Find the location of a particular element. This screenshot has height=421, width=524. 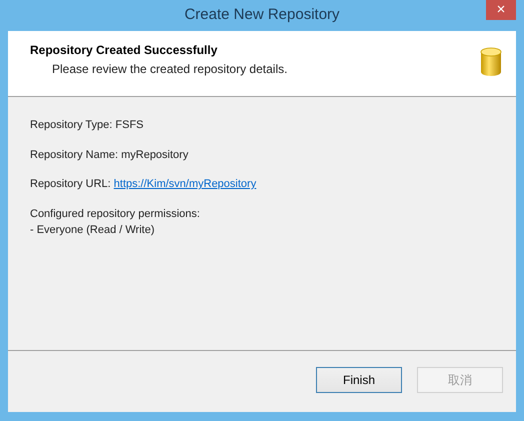

window-title: Create New Repository is located at coordinates (262, 15).